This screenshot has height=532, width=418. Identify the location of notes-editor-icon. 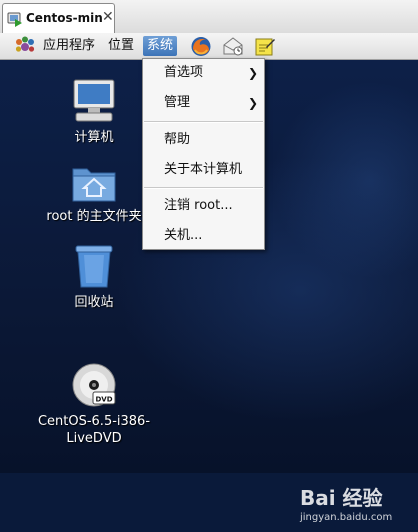
(265, 46).